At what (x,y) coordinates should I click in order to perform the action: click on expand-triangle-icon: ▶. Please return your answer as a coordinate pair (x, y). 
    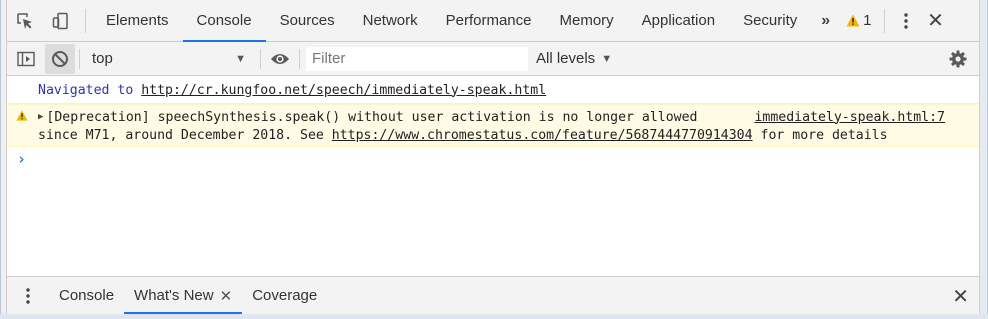
    Looking at the image, I should click on (40, 117).